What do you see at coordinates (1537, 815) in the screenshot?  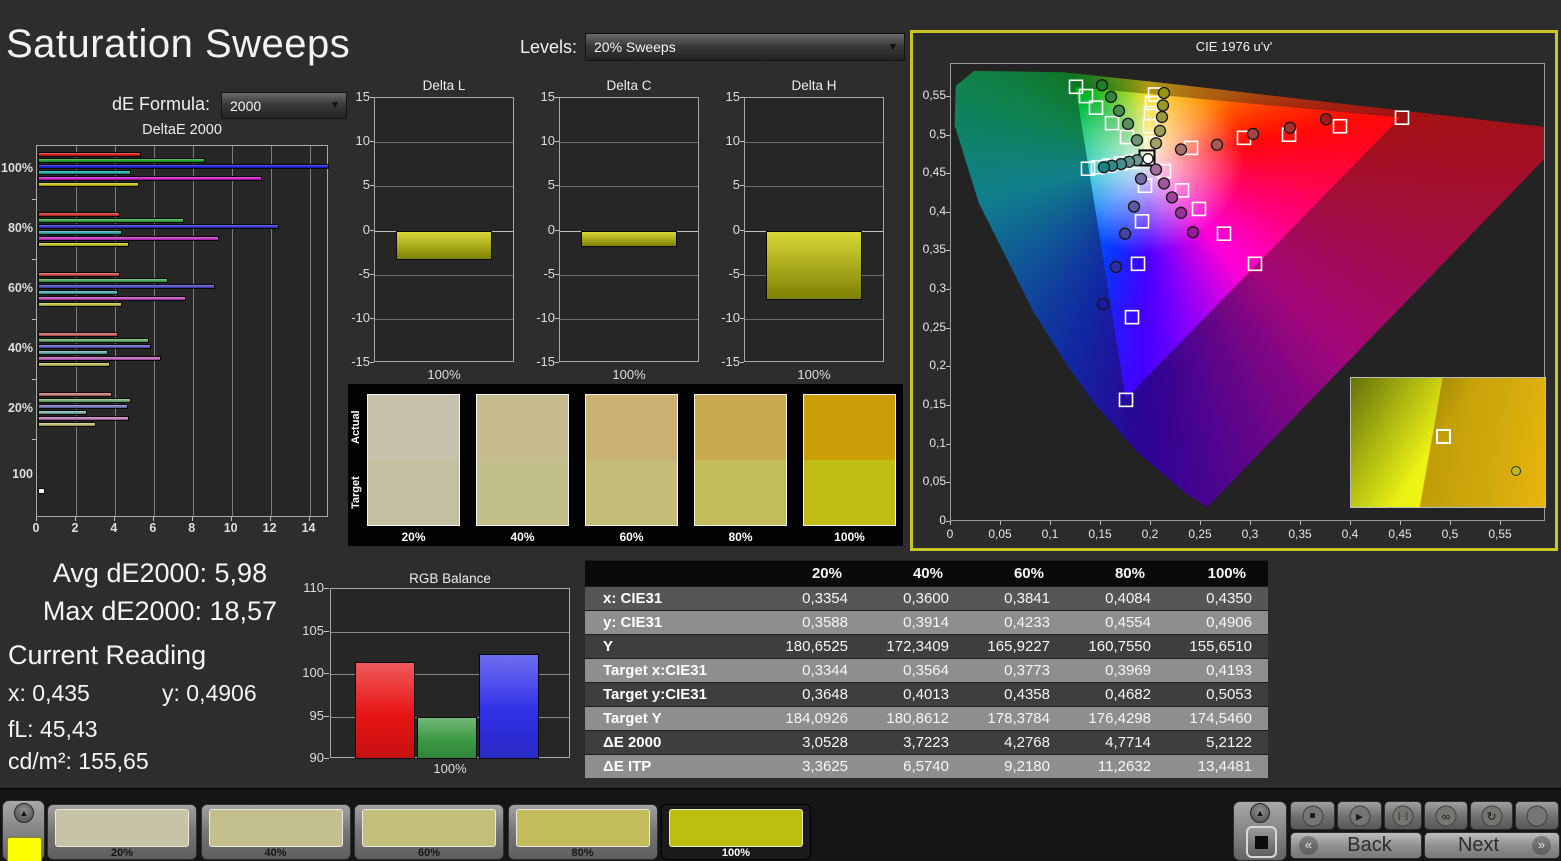 I see `record-button` at bounding box center [1537, 815].